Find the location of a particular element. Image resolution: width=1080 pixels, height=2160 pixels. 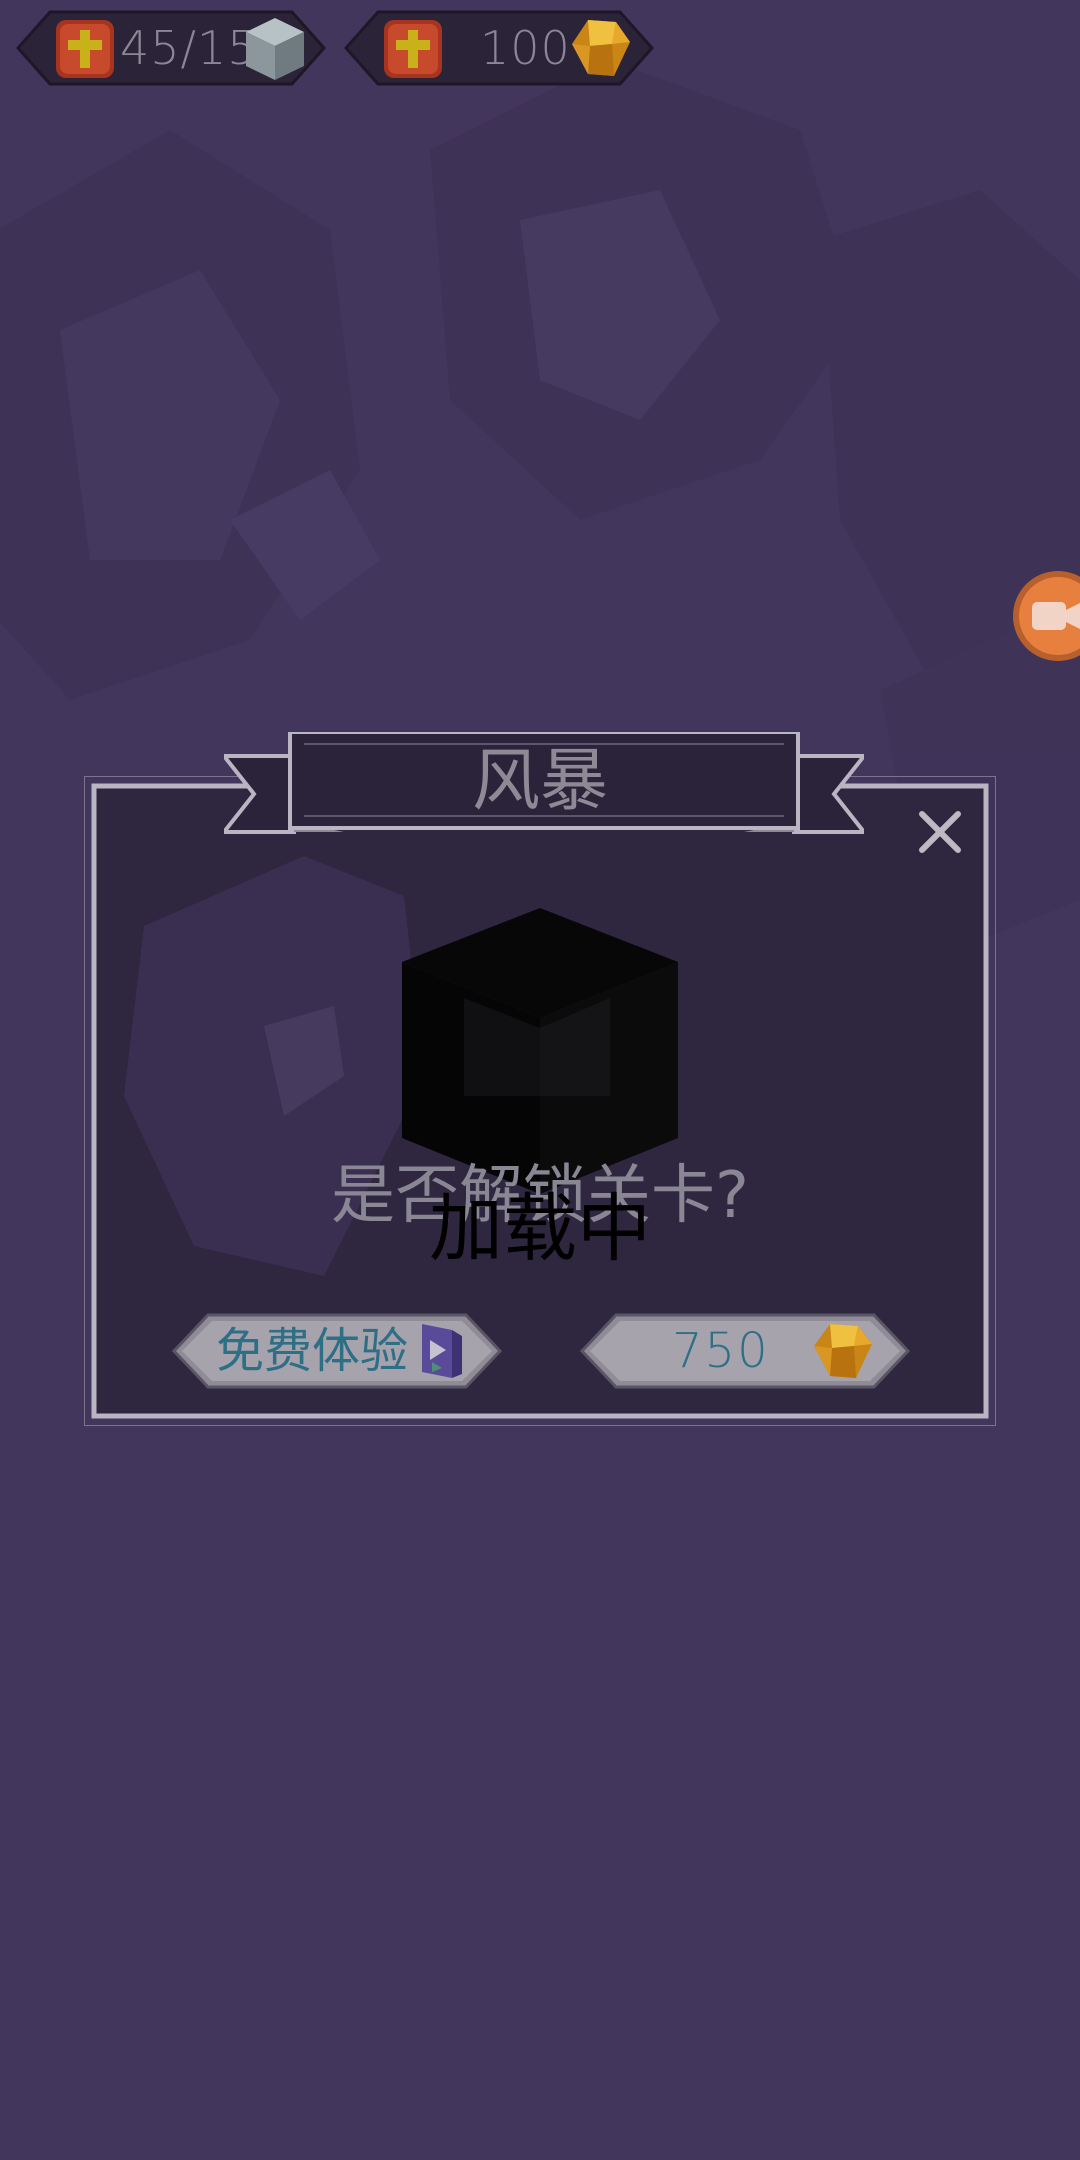

unlock-with-gems-button: 750 is located at coordinates (745, 1351).